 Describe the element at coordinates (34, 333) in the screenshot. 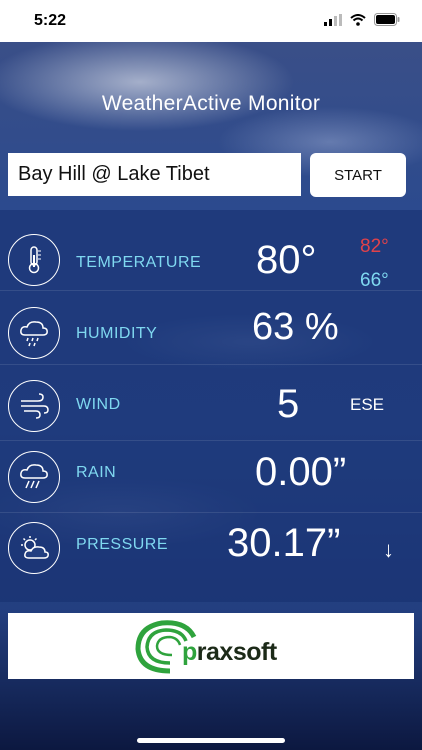

I see `cloud-drizzle-icon` at that location.